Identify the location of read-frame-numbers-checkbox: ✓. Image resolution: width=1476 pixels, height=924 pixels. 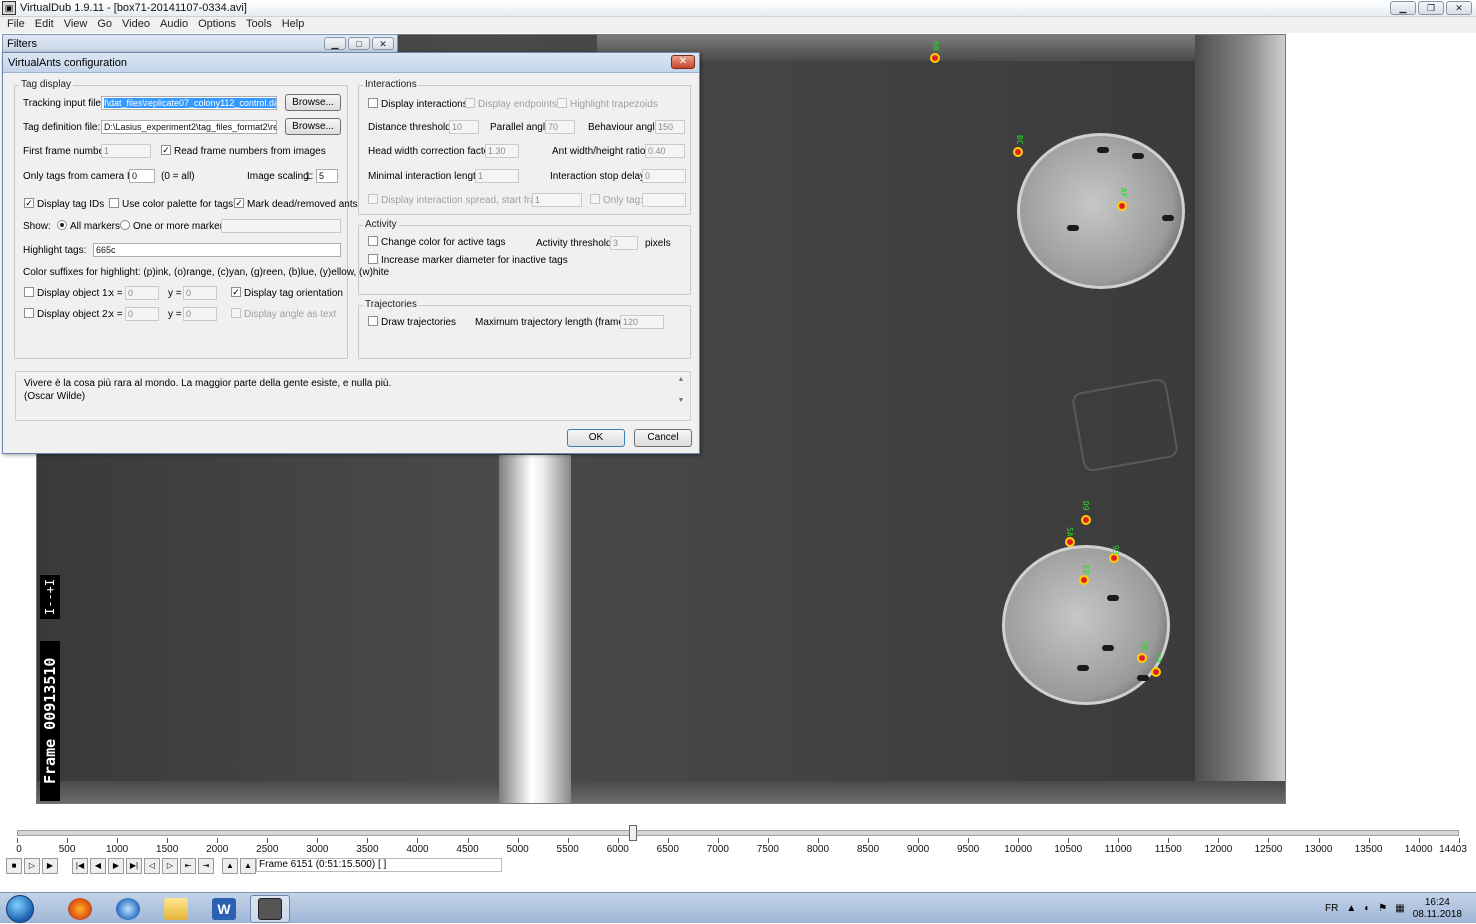
(166, 150).